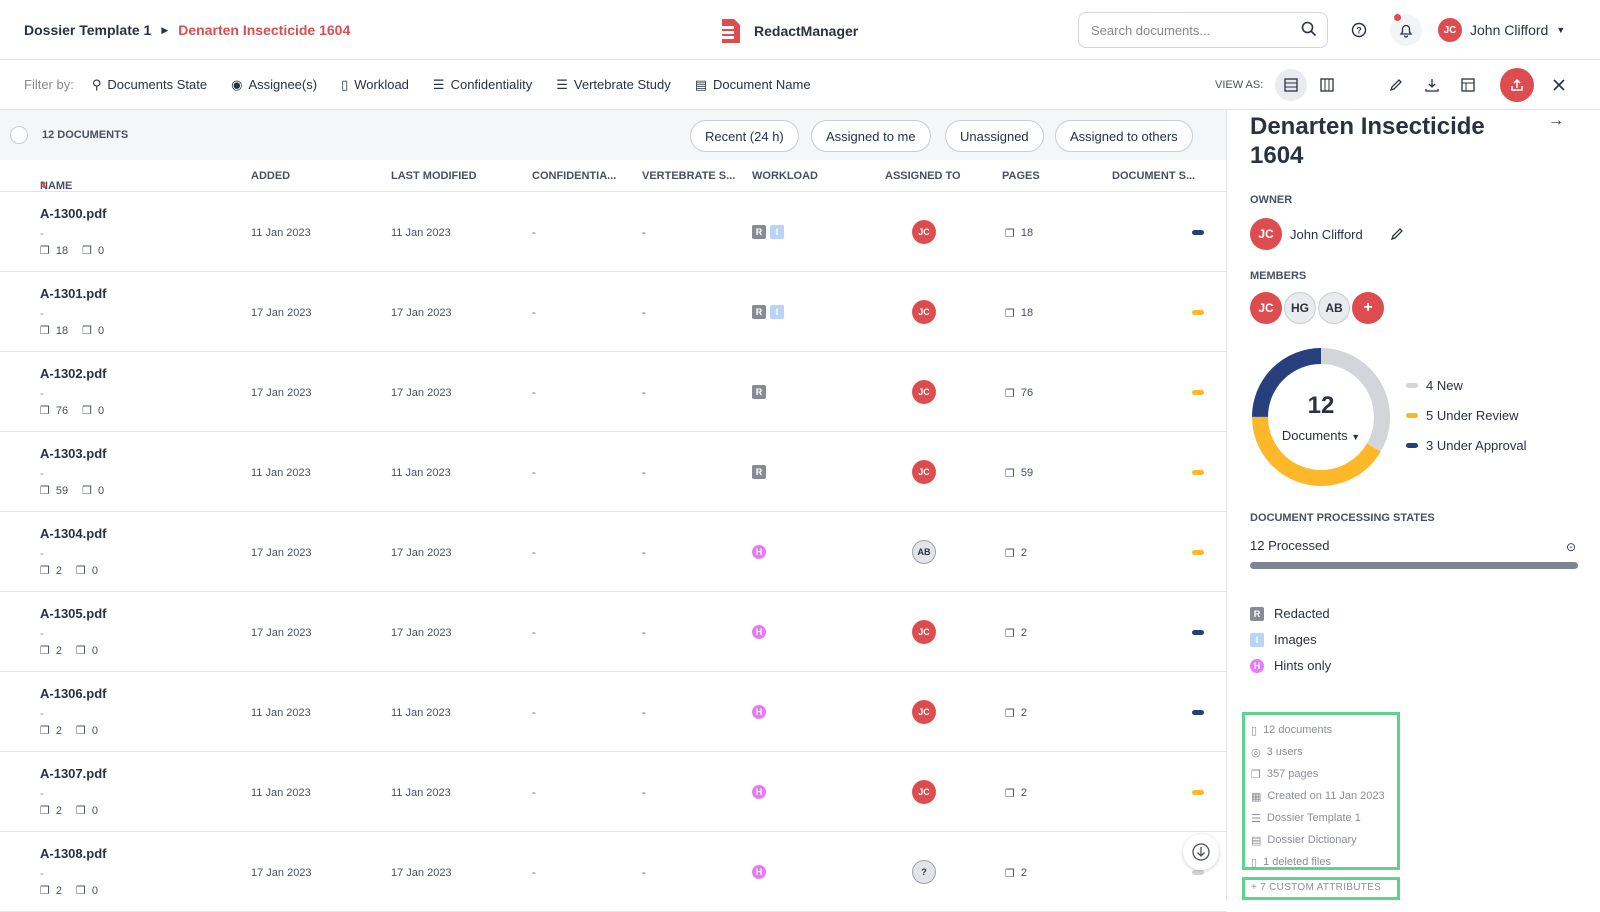  Describe the element at coordinates (923, 176) in the screenshot. I see `column-assigned-to: ASSIGNED TO` at that location.